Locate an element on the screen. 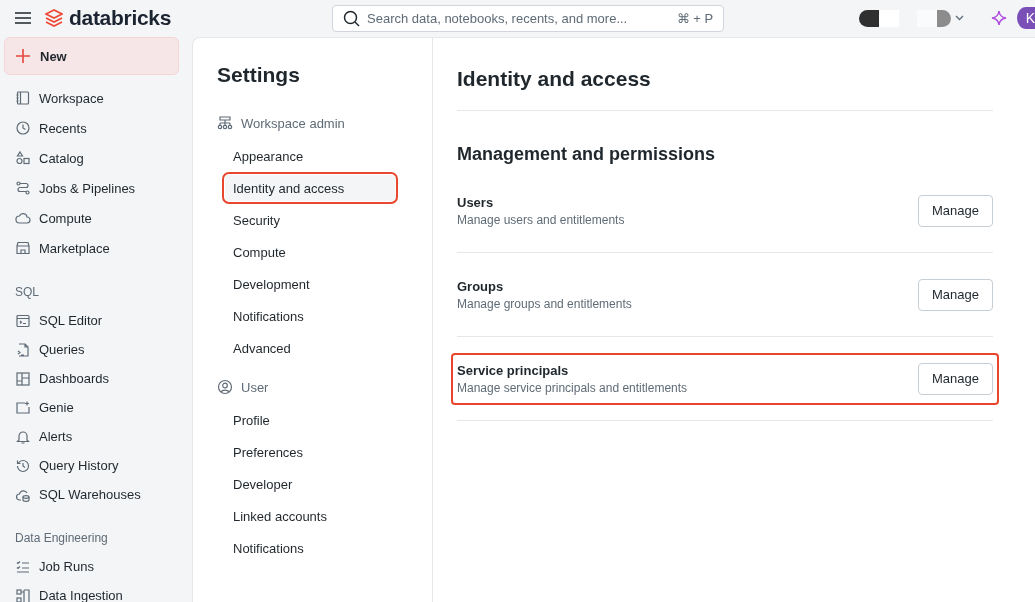  logo-icon is located at coordinates (54, 18).